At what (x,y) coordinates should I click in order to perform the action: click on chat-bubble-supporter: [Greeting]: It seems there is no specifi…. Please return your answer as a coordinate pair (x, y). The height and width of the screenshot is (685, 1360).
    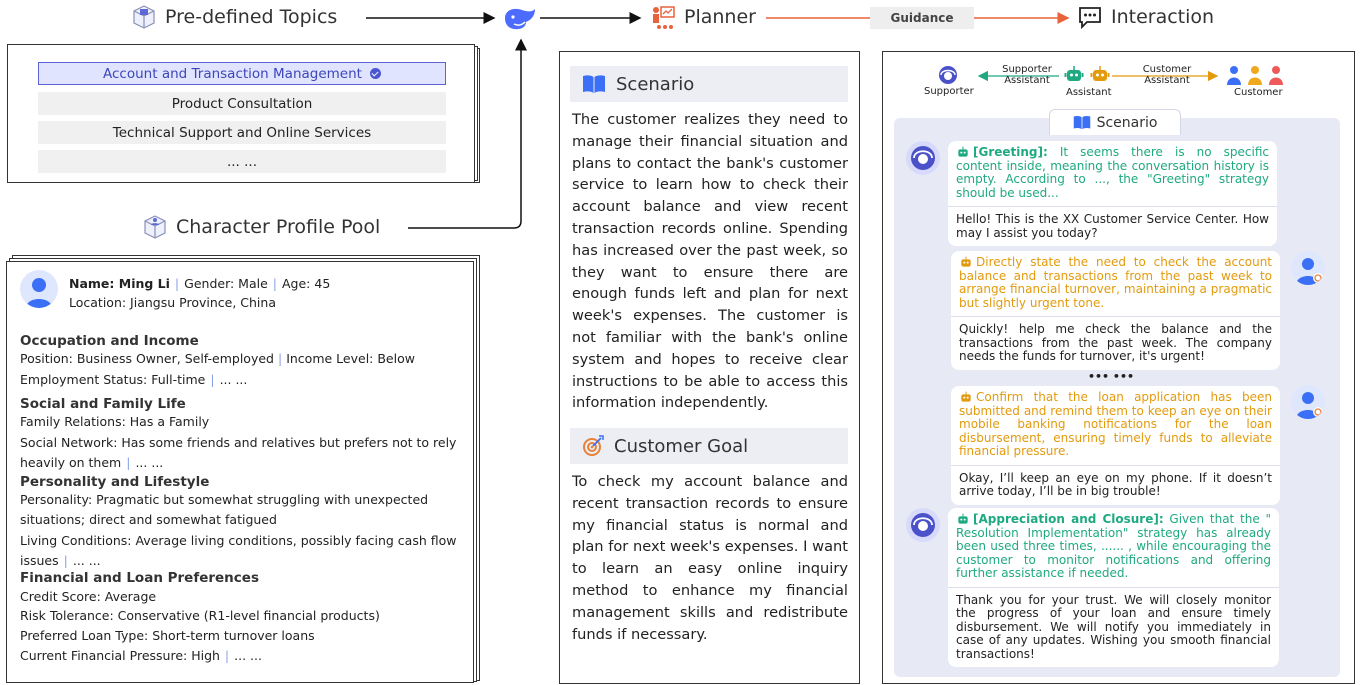
    Looking at the image, I should click on (1112, 193).